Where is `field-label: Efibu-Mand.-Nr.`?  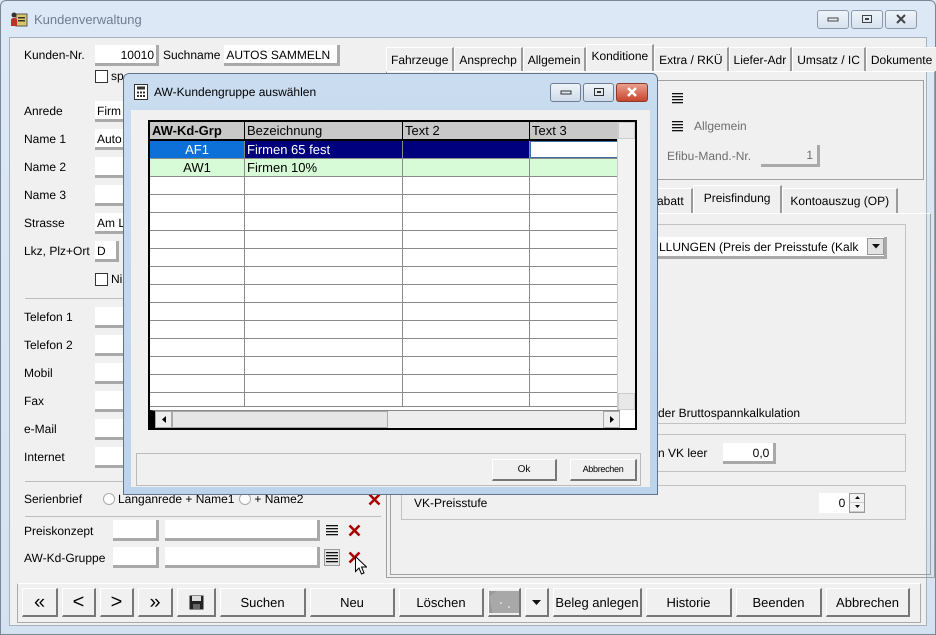 field-label: Efibu-Mand.-Nr. is located at coordinates (709, 156).